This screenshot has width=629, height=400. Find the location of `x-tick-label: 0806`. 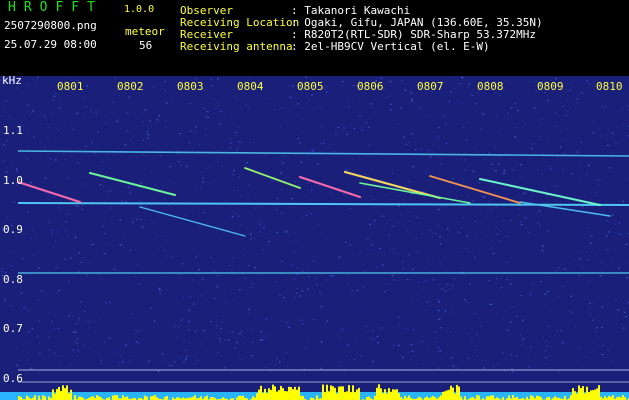

x-tick-label: 0806 is located at coordinates (370, 86).